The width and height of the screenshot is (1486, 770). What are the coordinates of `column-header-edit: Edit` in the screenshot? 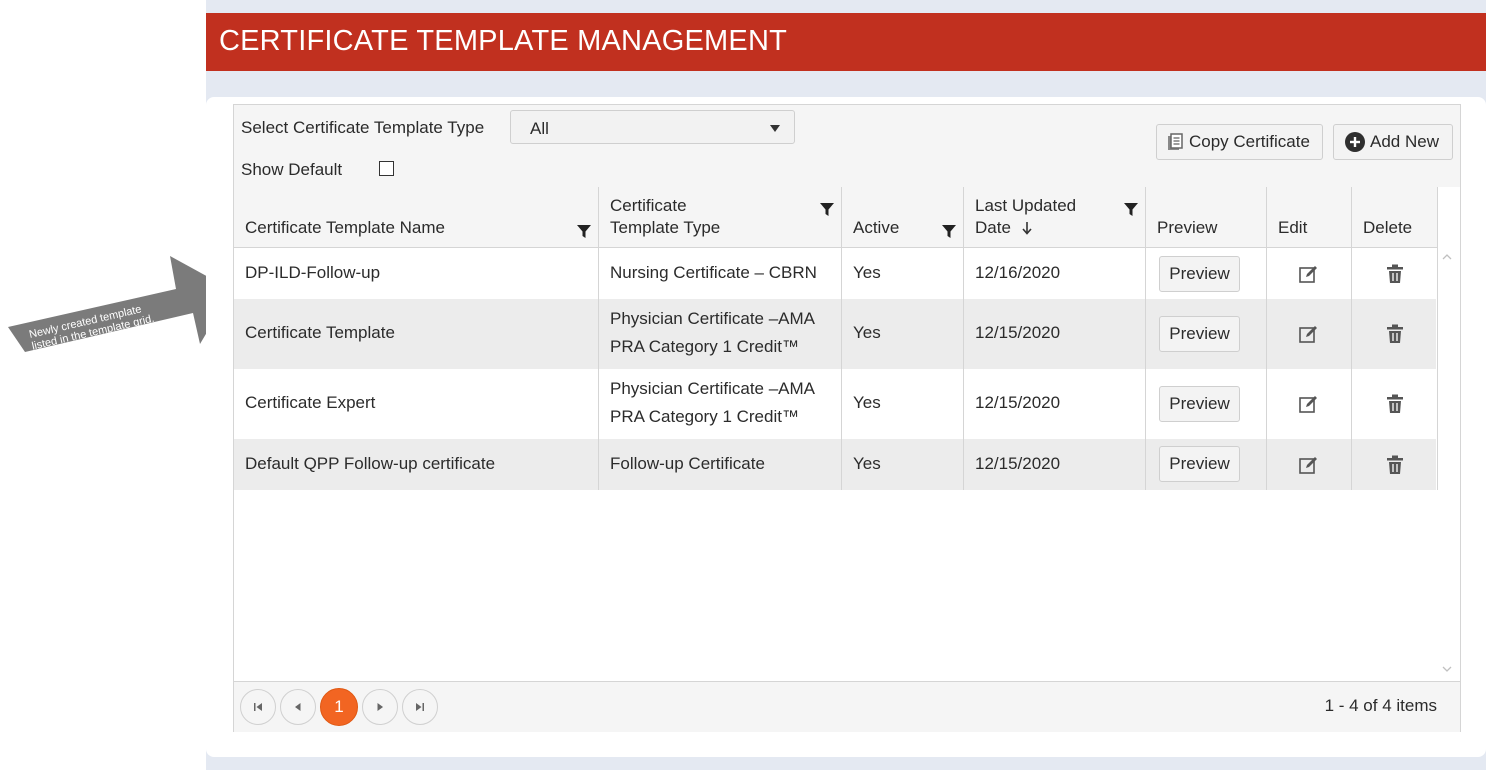 It's located at (1309, 217).